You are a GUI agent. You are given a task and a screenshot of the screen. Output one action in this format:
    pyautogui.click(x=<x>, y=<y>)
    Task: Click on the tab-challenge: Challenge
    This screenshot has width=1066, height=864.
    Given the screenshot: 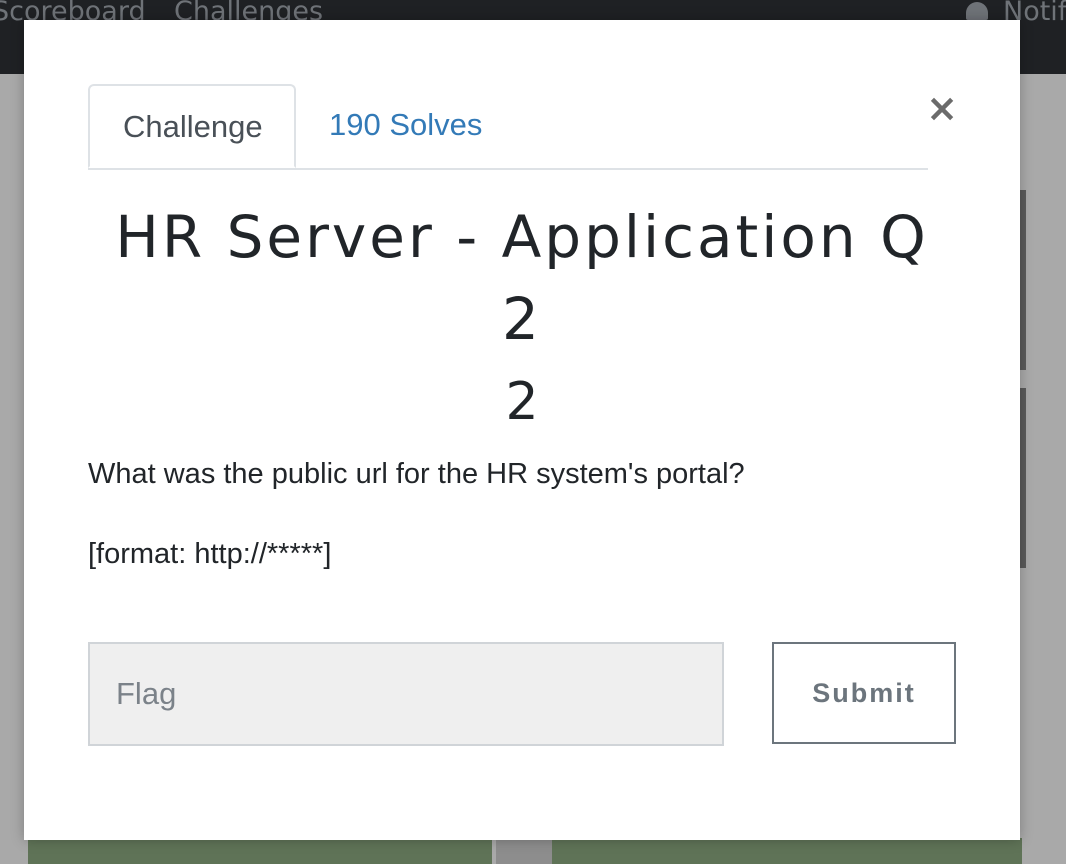 What is the action you would take?
    pyautogui.click(x=192, y=126)
    